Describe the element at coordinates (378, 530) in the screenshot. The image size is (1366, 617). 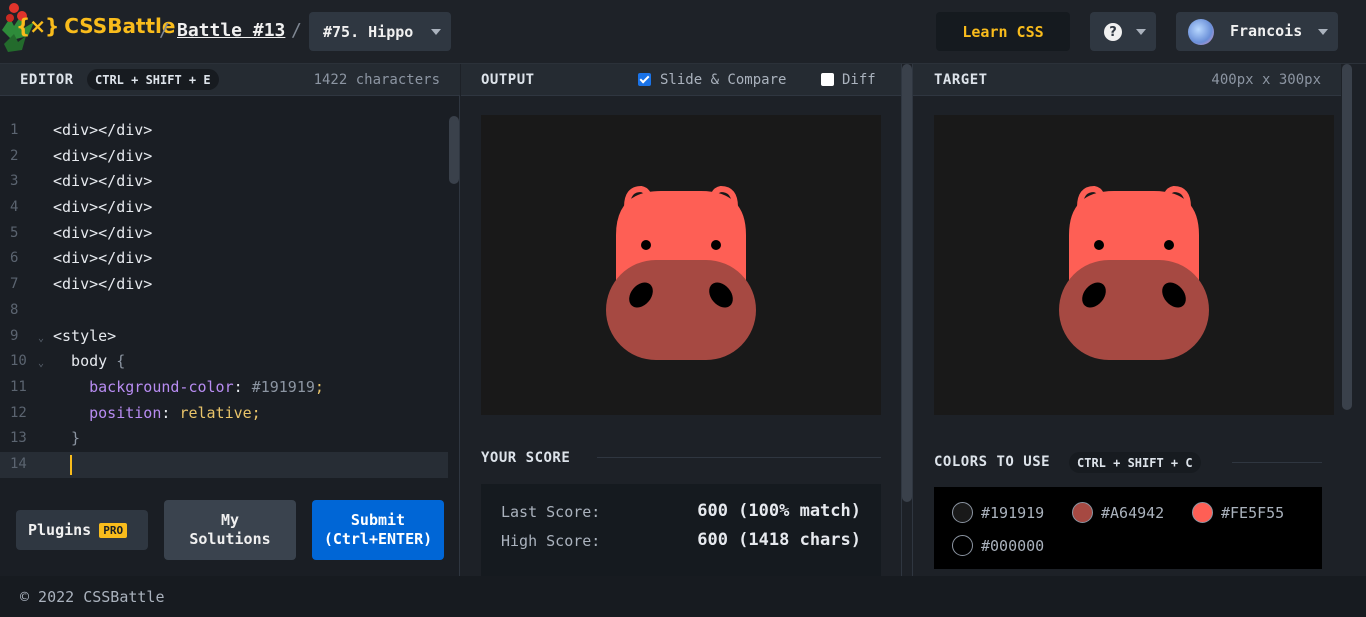
I see `submit-button: Submit (Ctrl+ENTER)` at that location.